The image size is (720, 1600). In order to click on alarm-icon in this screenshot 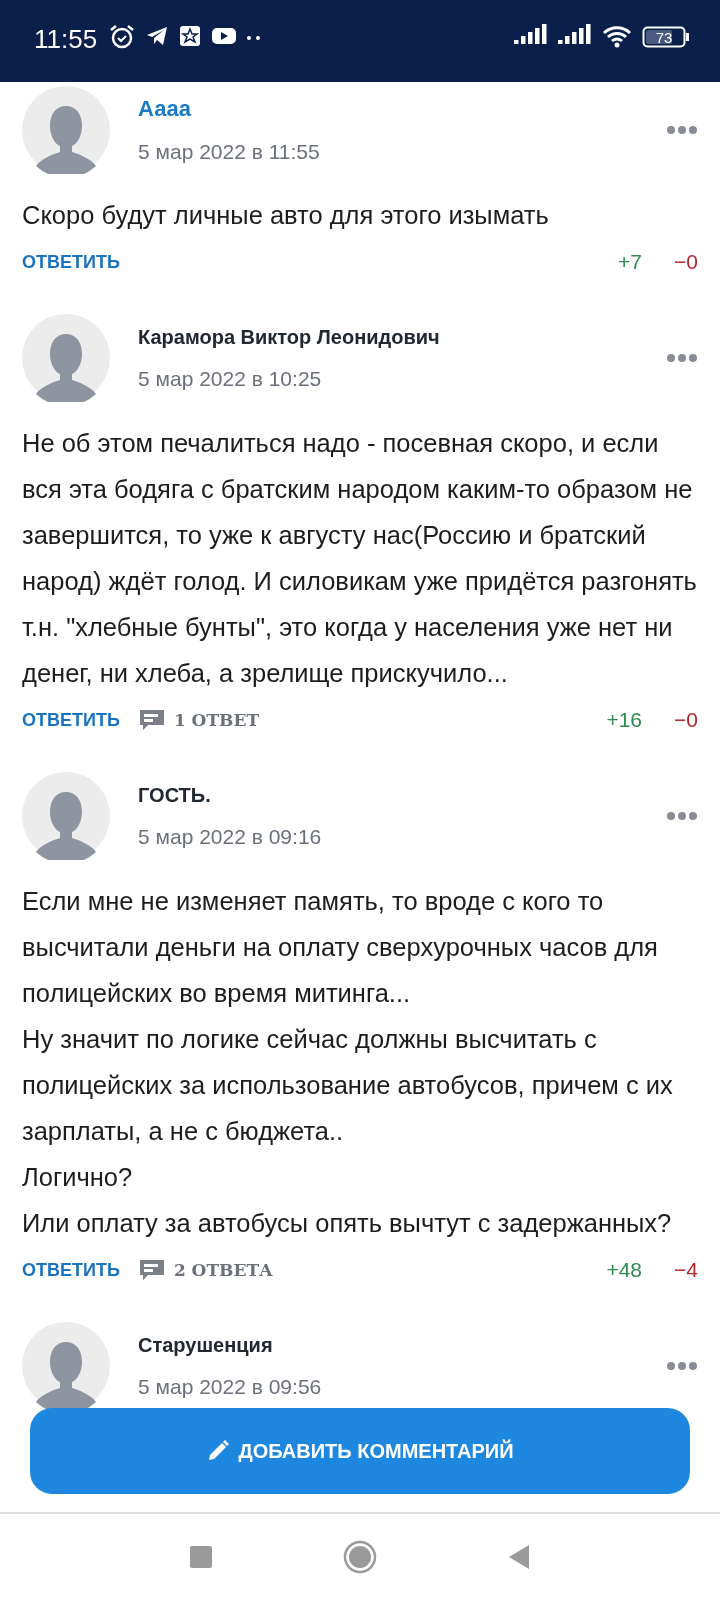, I will do `click(122, 37)`.